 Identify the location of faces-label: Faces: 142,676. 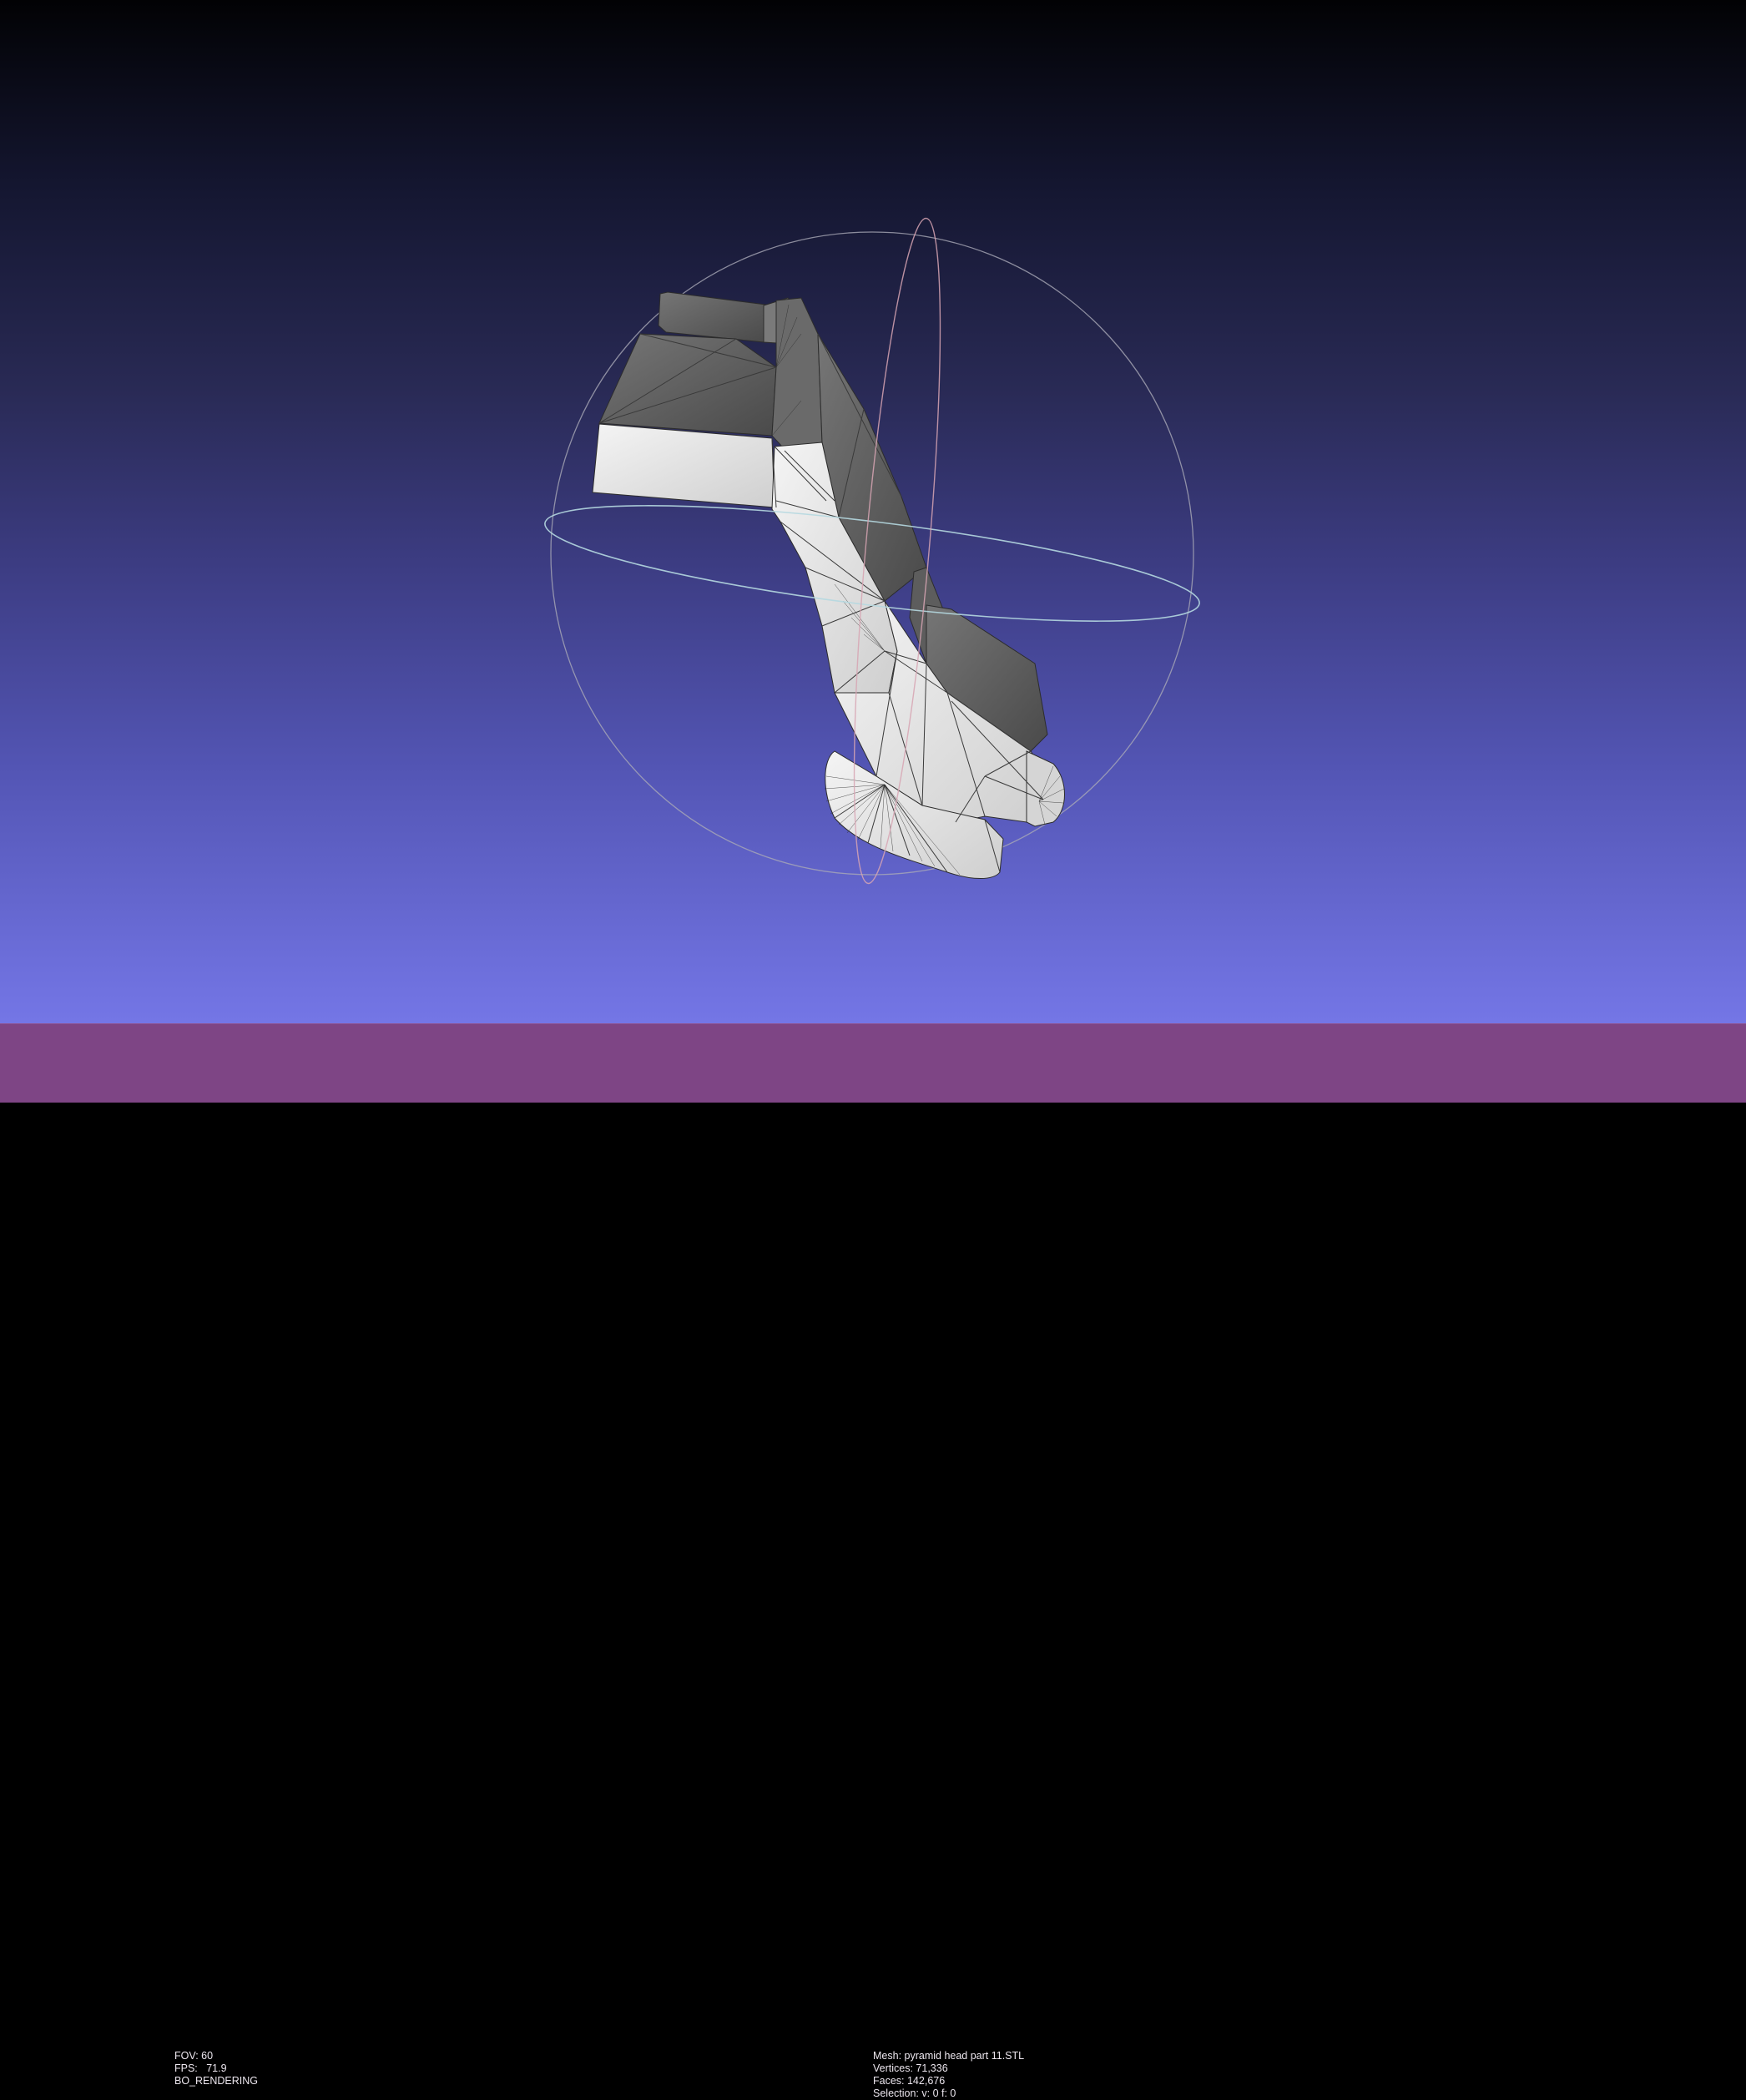
(909, 2081).